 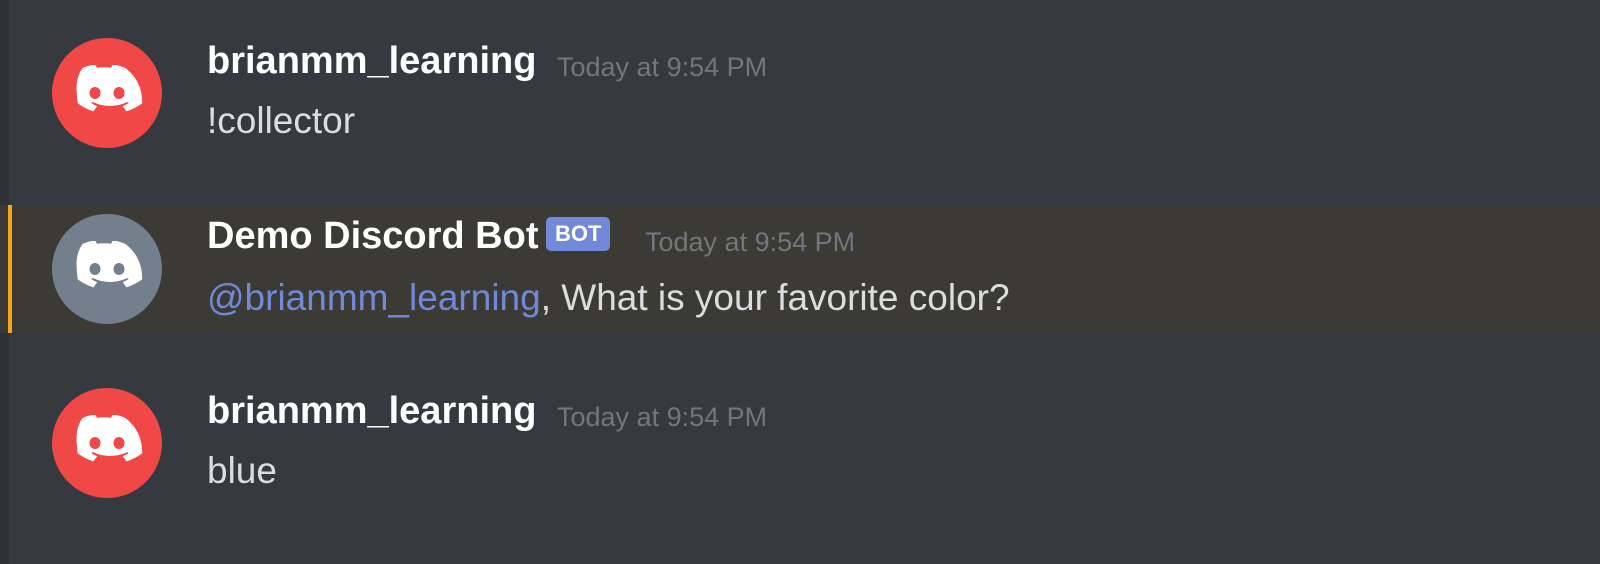 I want to click on message-content: blue, so click(x=242, y=470).